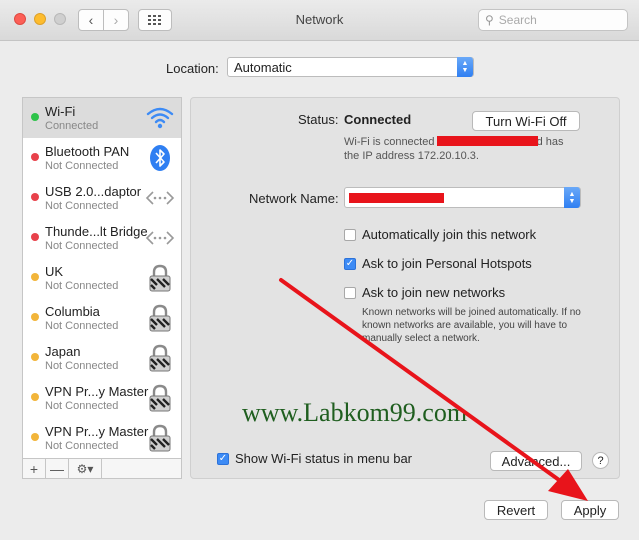 Image resolution: width=639 pixels, height=540 pixels. I want to click on title-bar: ‹ › Network ⚲ Search, so click(319, 20).